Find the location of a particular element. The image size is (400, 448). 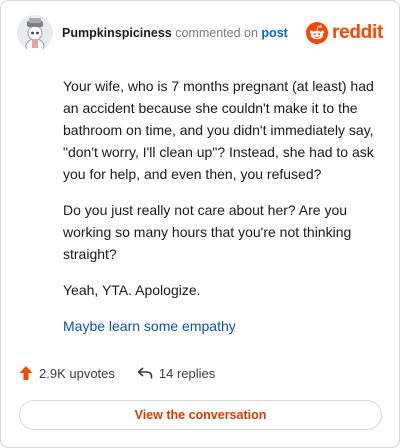

comment-stats: 2.9K upvotes 14 replies is located at coordinates (117, 373).